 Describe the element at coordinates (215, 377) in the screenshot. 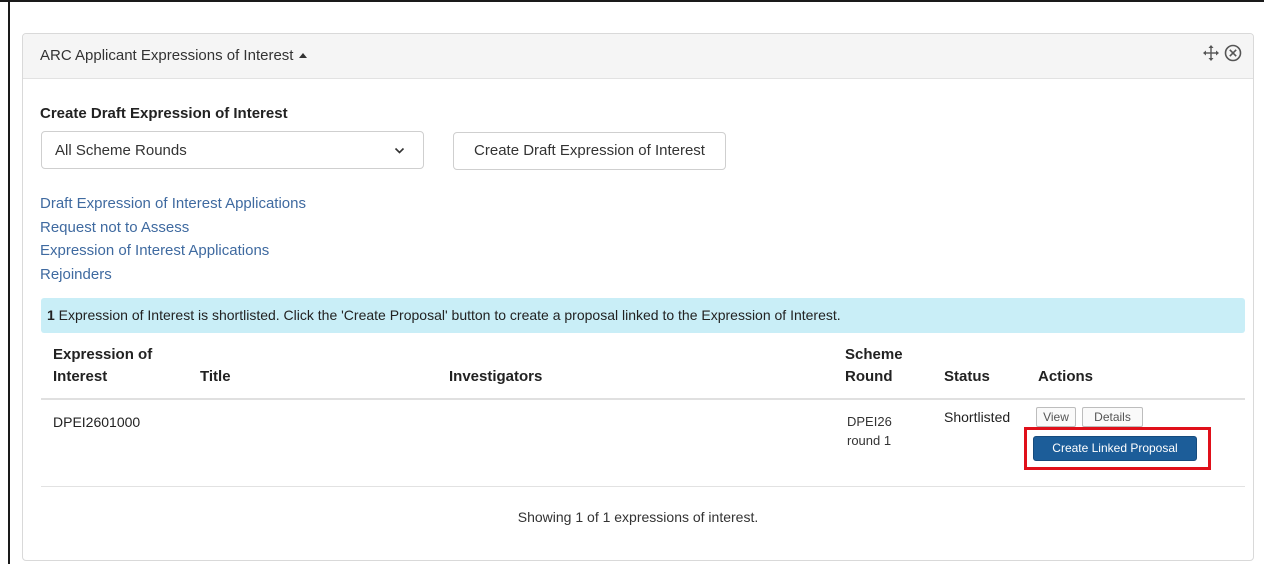

I see `col-header-title: Title` at that location.